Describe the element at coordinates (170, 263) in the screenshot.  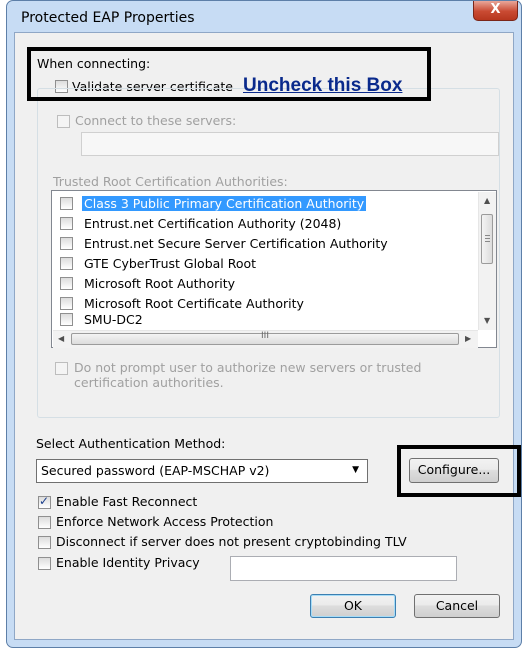
I see `ca-label: GTE CyberTrust Global Root` at that location.